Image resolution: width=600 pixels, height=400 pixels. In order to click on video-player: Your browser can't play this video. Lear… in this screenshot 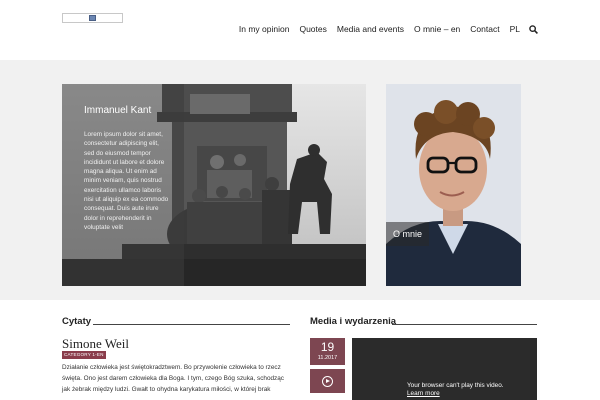, I will do `click(444, 369)`.